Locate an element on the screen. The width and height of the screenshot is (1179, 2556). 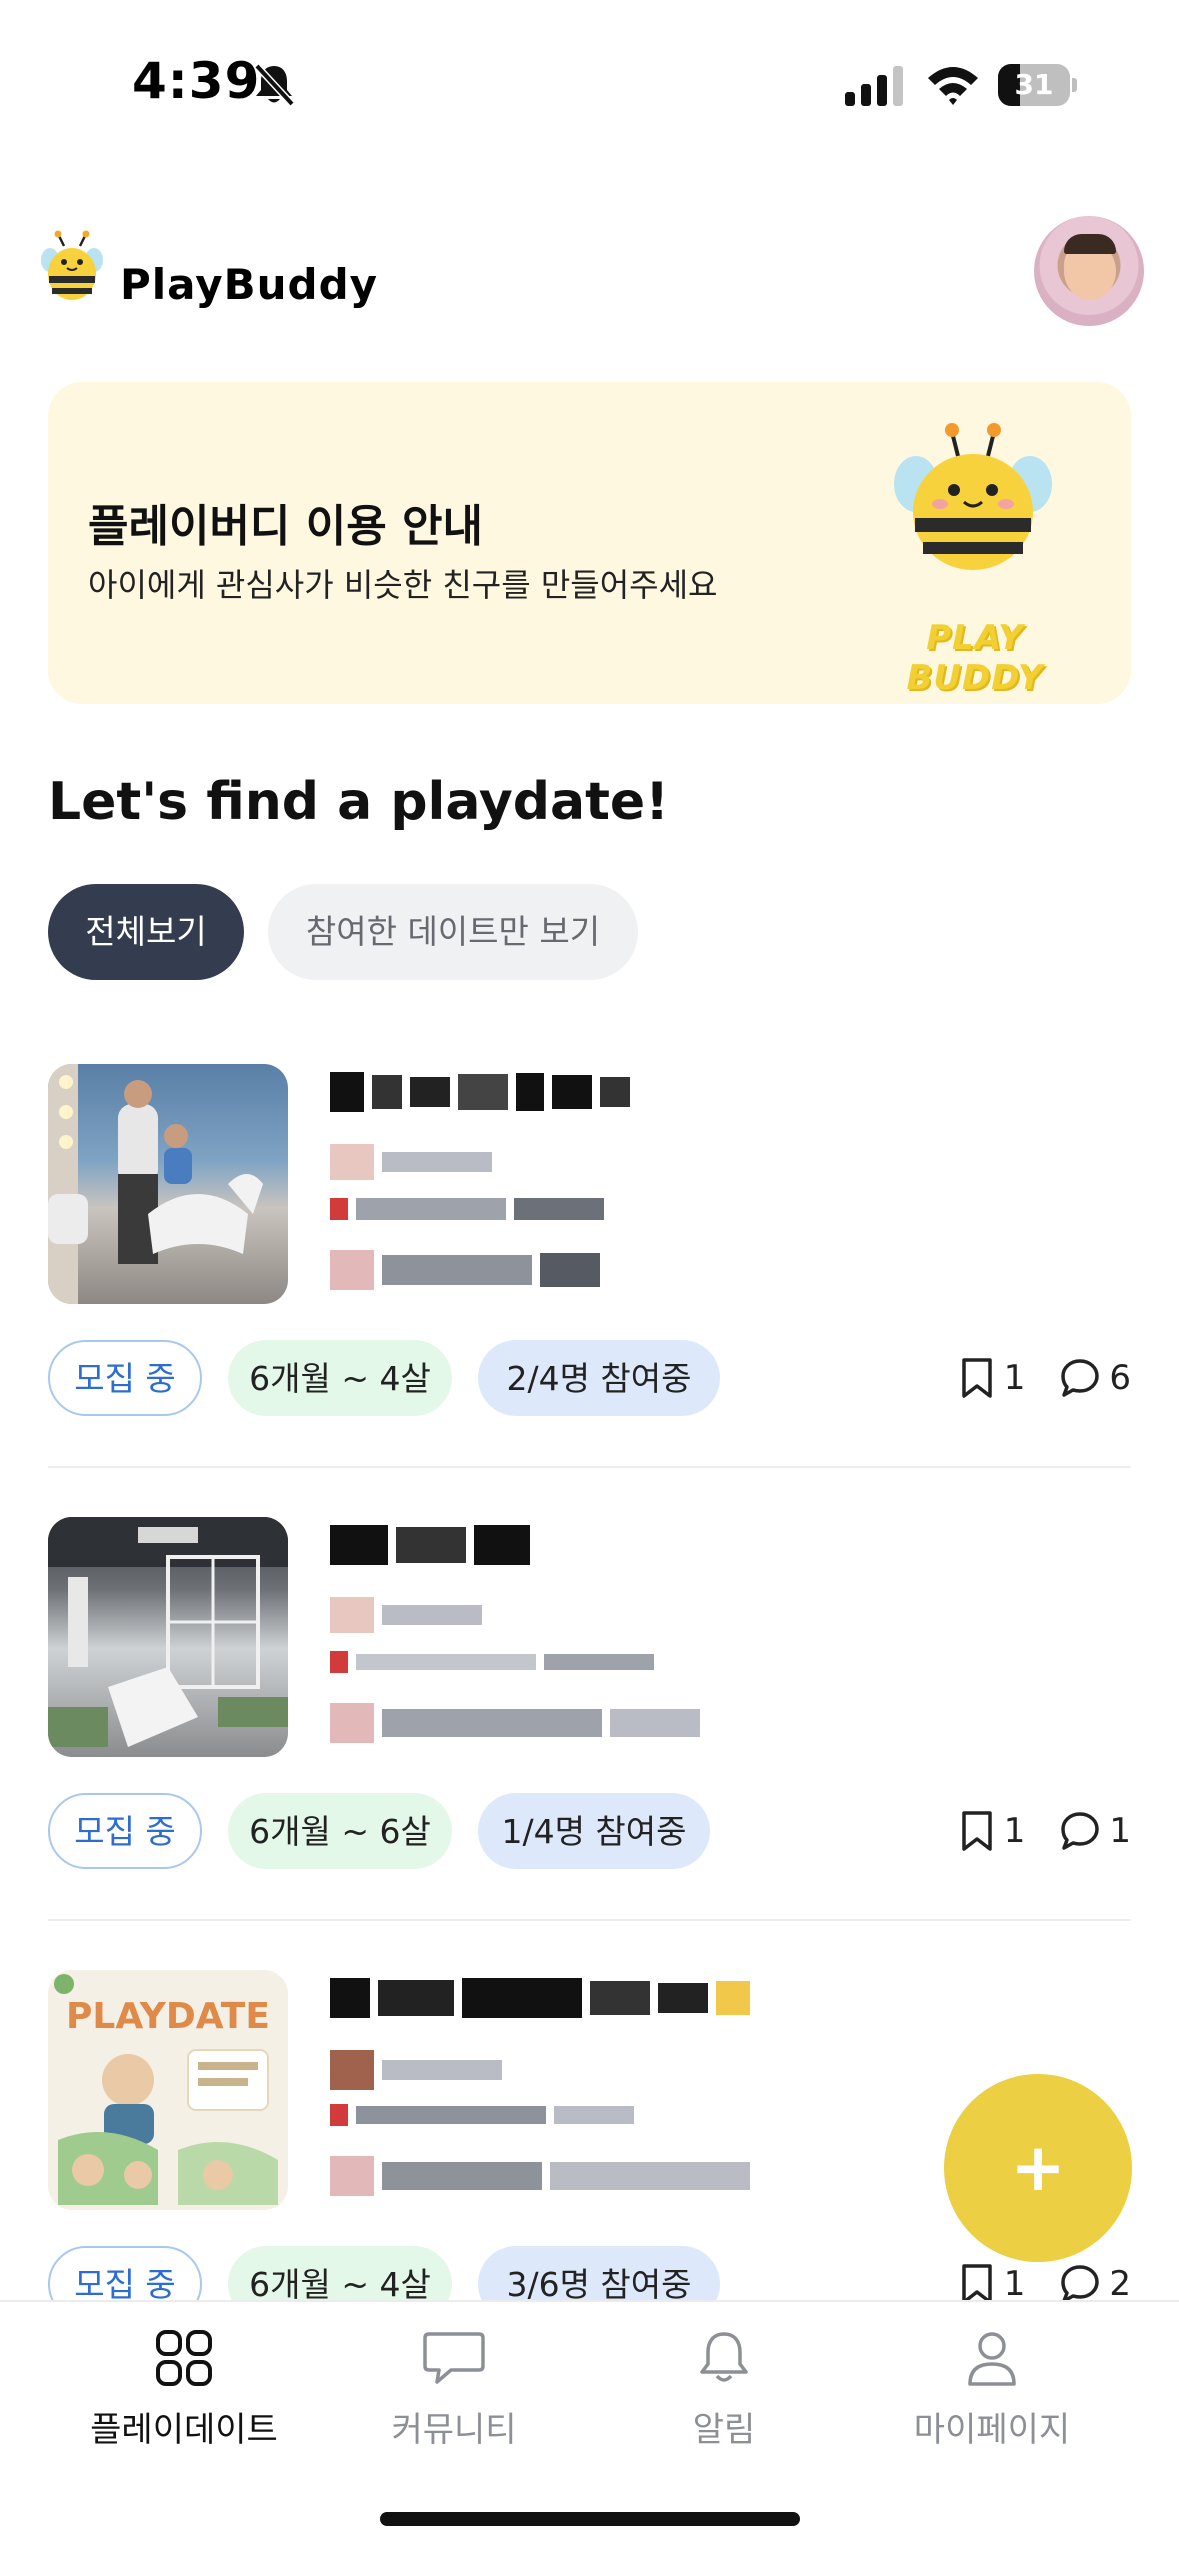
battery-indicator: 31 is located at coordinates (1038, 85).